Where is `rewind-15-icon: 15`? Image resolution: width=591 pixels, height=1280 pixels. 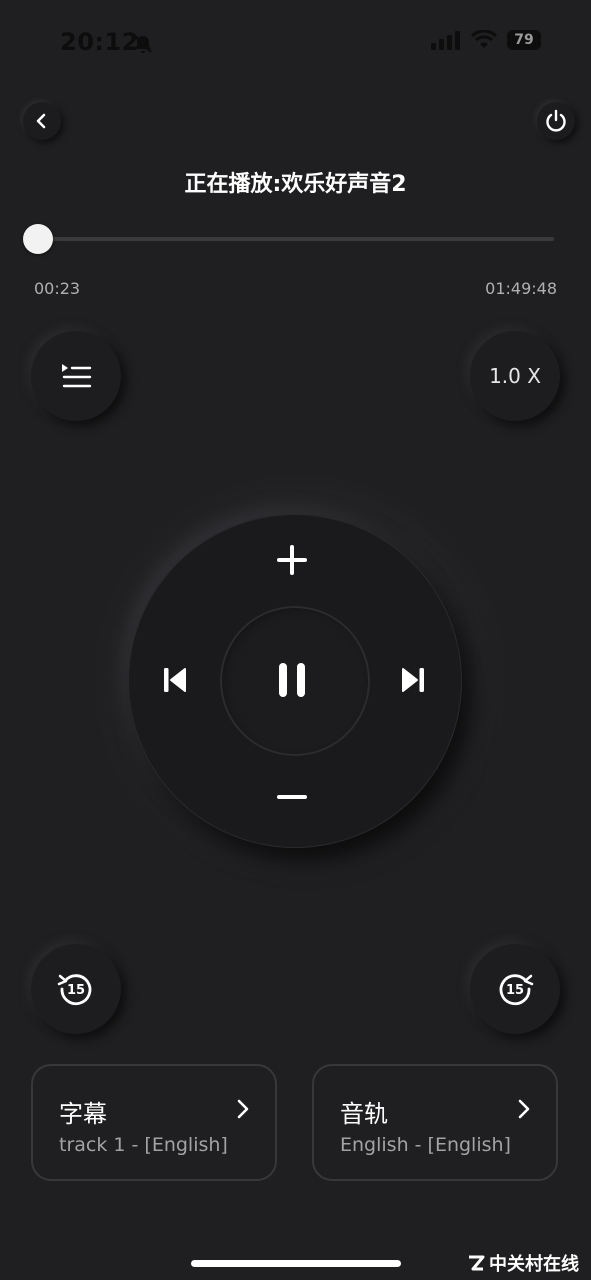 rewind-15-icon: 15 is located at coordinates (74, 990).